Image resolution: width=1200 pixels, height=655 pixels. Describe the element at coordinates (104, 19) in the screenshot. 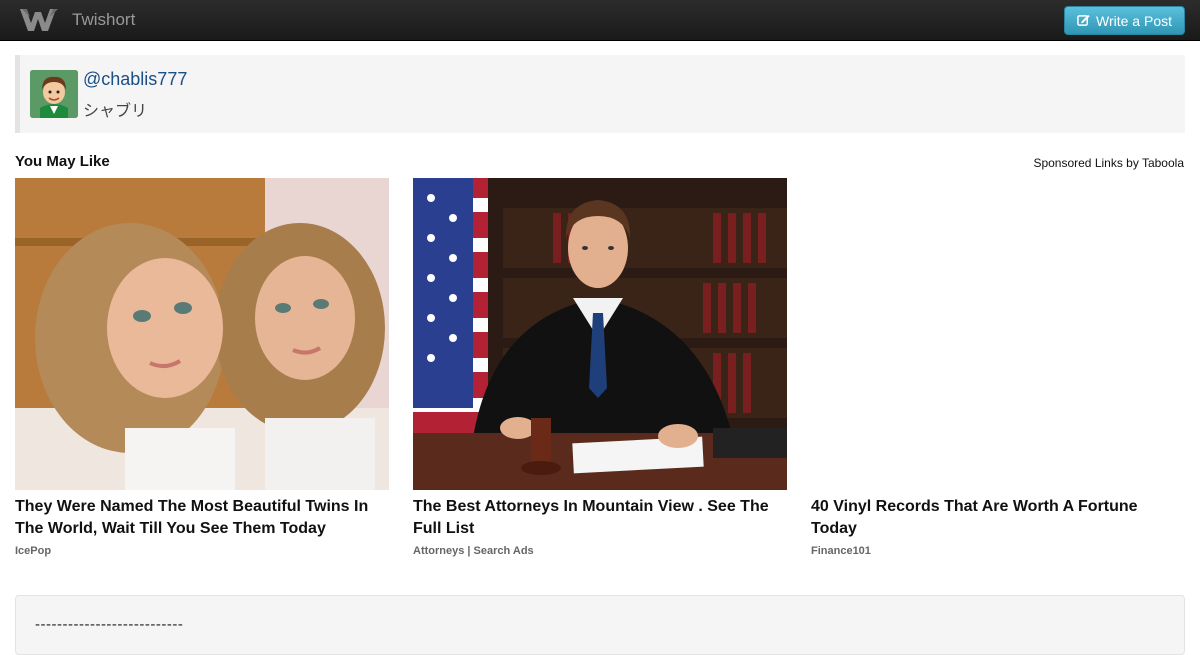

I see `brand-name: Twishort` at that location.